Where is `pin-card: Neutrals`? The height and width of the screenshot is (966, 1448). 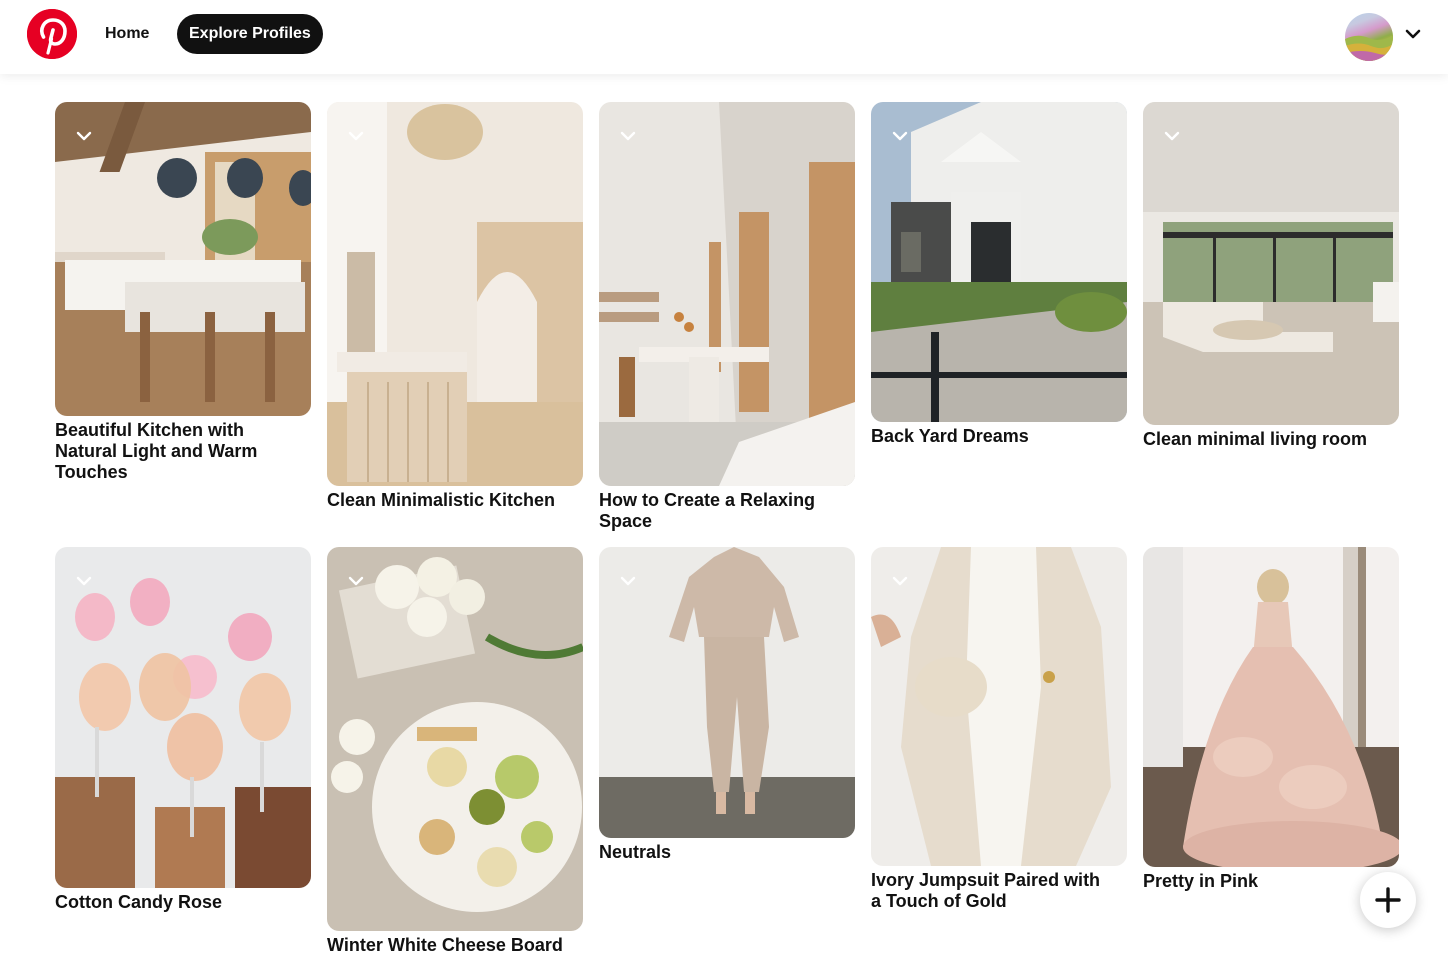 pin-card: Neutrals is located at coordinates (727, 705).